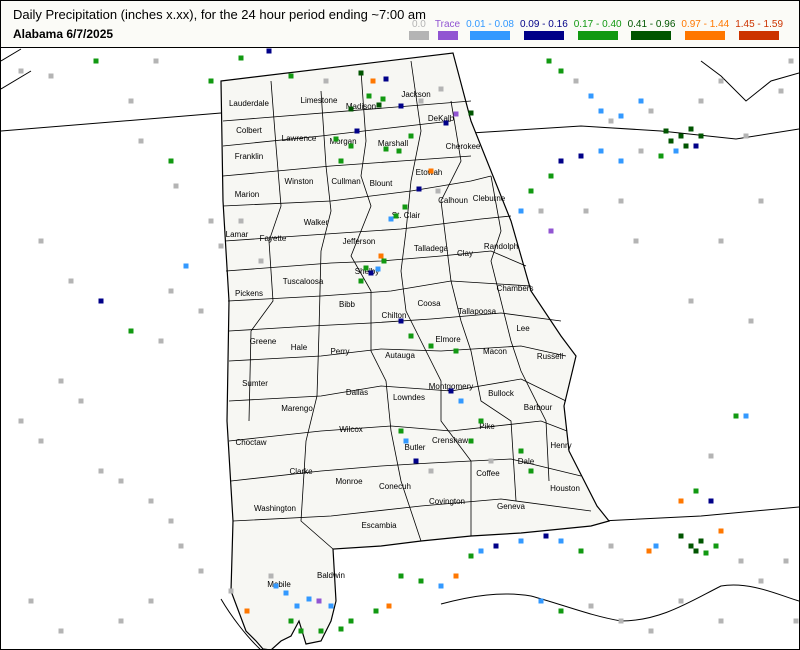  Describe the element at coordinates (263, 341) in the screenshot. I see `county-label: Greene` at that location.